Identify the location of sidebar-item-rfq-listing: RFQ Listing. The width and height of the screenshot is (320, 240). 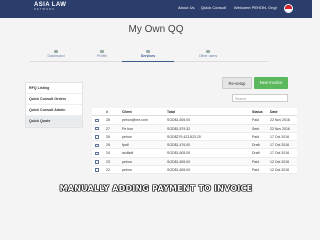
(54, 88).